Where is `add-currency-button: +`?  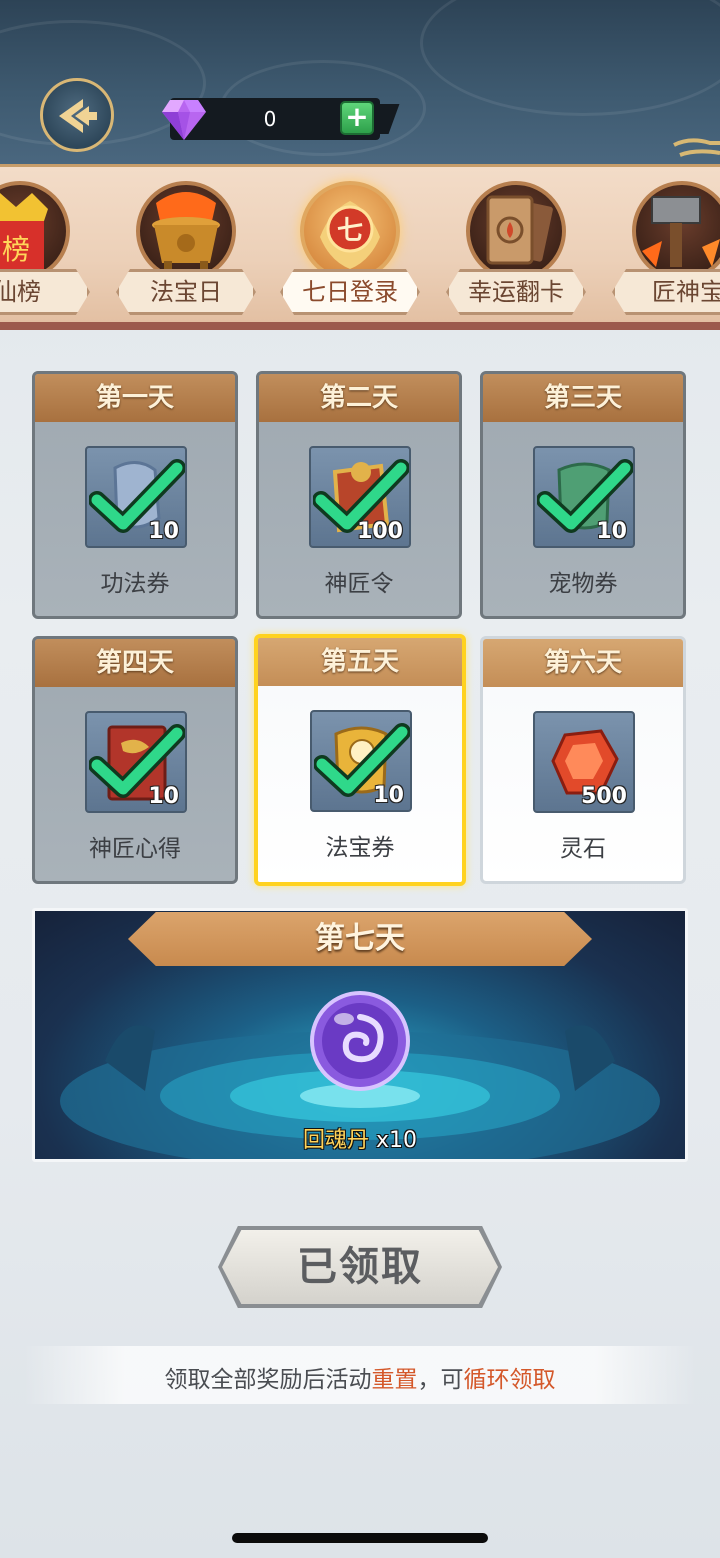
add-currency-button: + is located at coordinates (357, 118).